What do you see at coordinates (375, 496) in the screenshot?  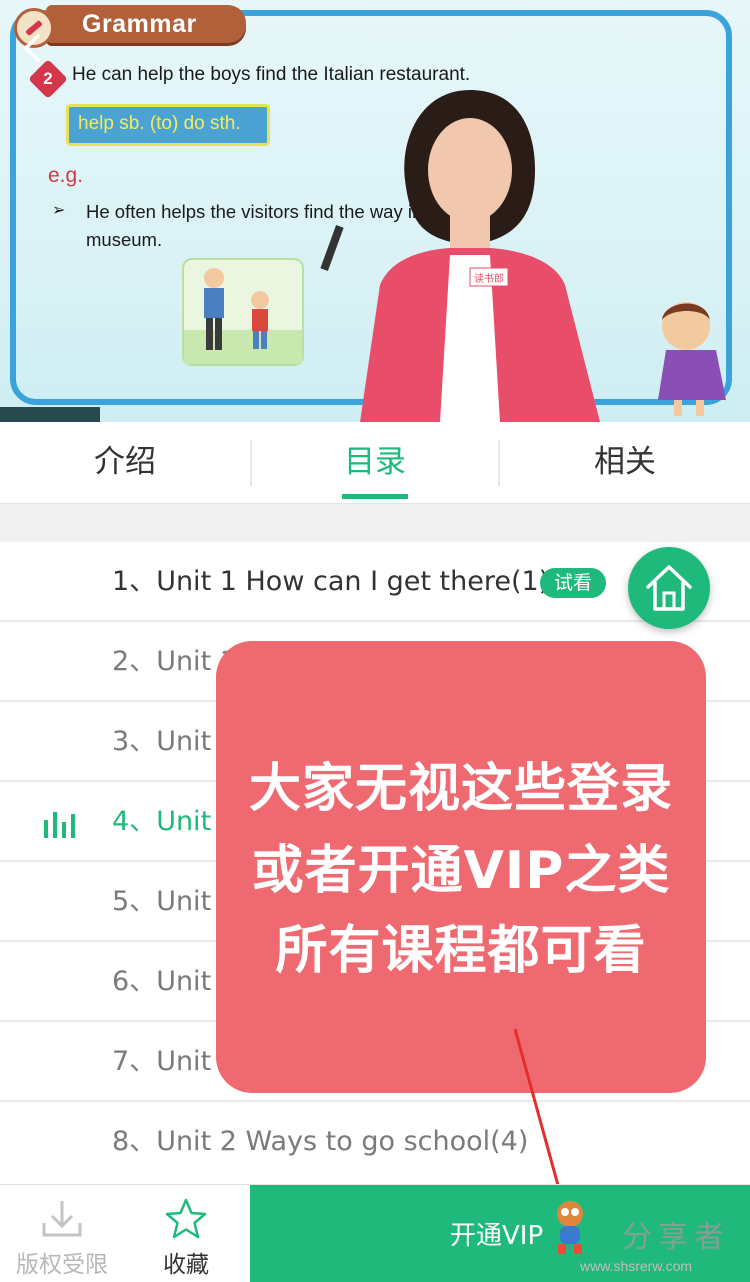 I see `active-tab-indicator` at bounding box center [375, 496].